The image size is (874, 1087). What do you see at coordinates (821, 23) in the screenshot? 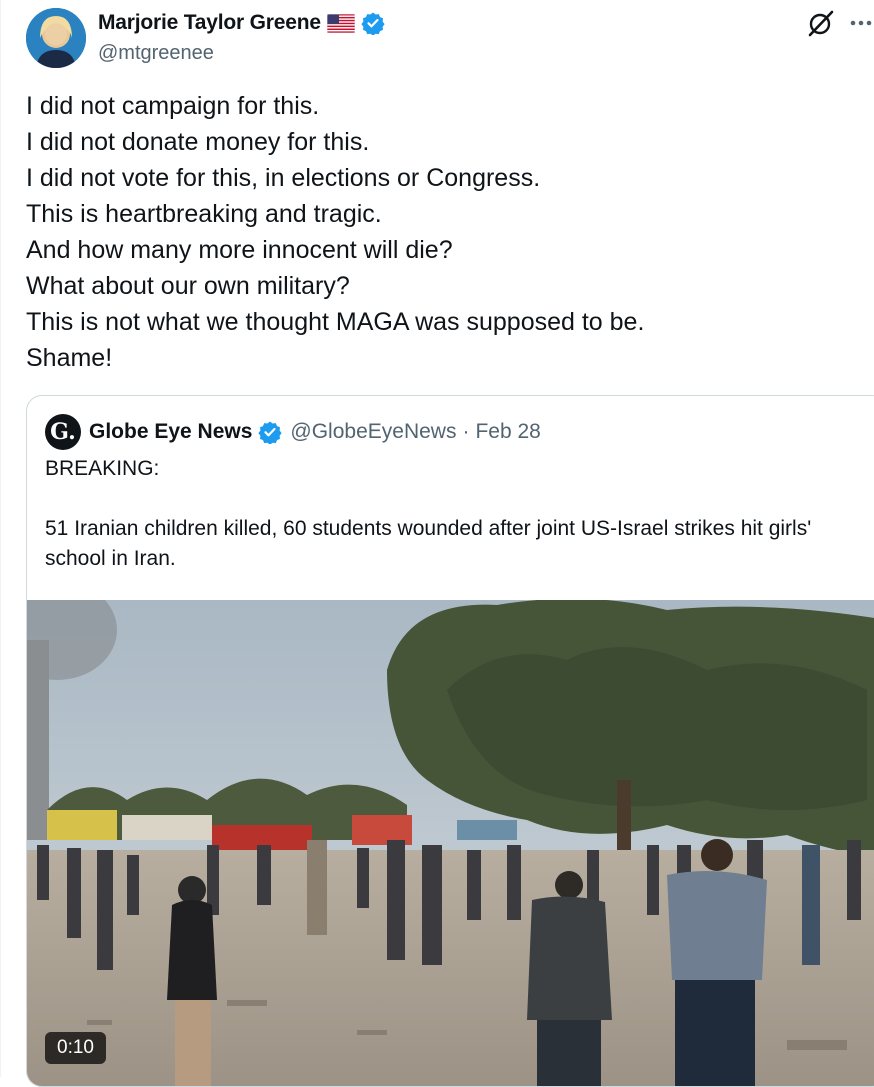
I see `grok-icon` at bounding box center [821, 23].